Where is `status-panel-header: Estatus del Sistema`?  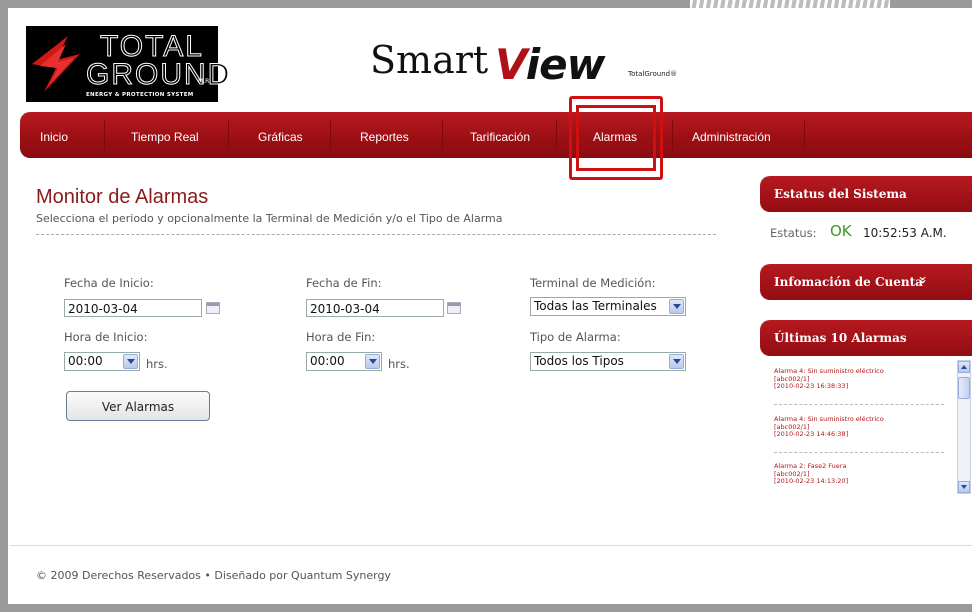
status-panel-header: Estatus del Sistema is located at coordinates (866, 194).